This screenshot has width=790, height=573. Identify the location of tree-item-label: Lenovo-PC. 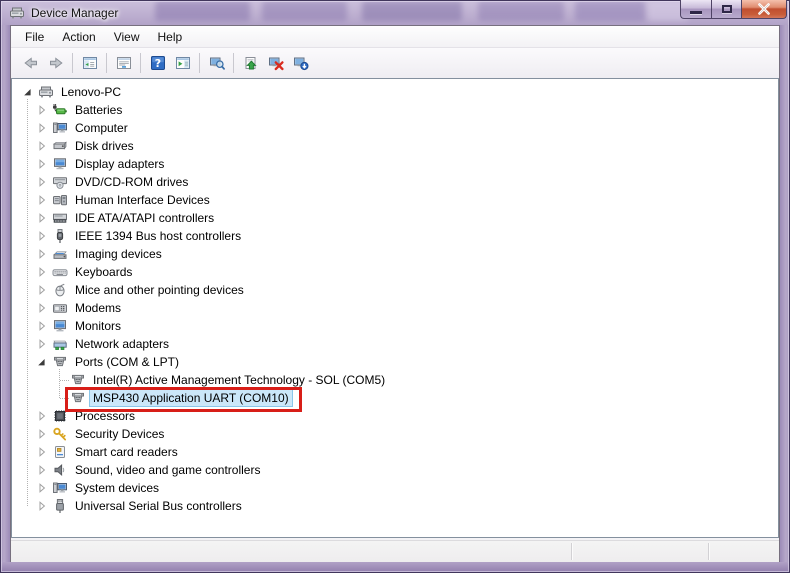
(91, 92).